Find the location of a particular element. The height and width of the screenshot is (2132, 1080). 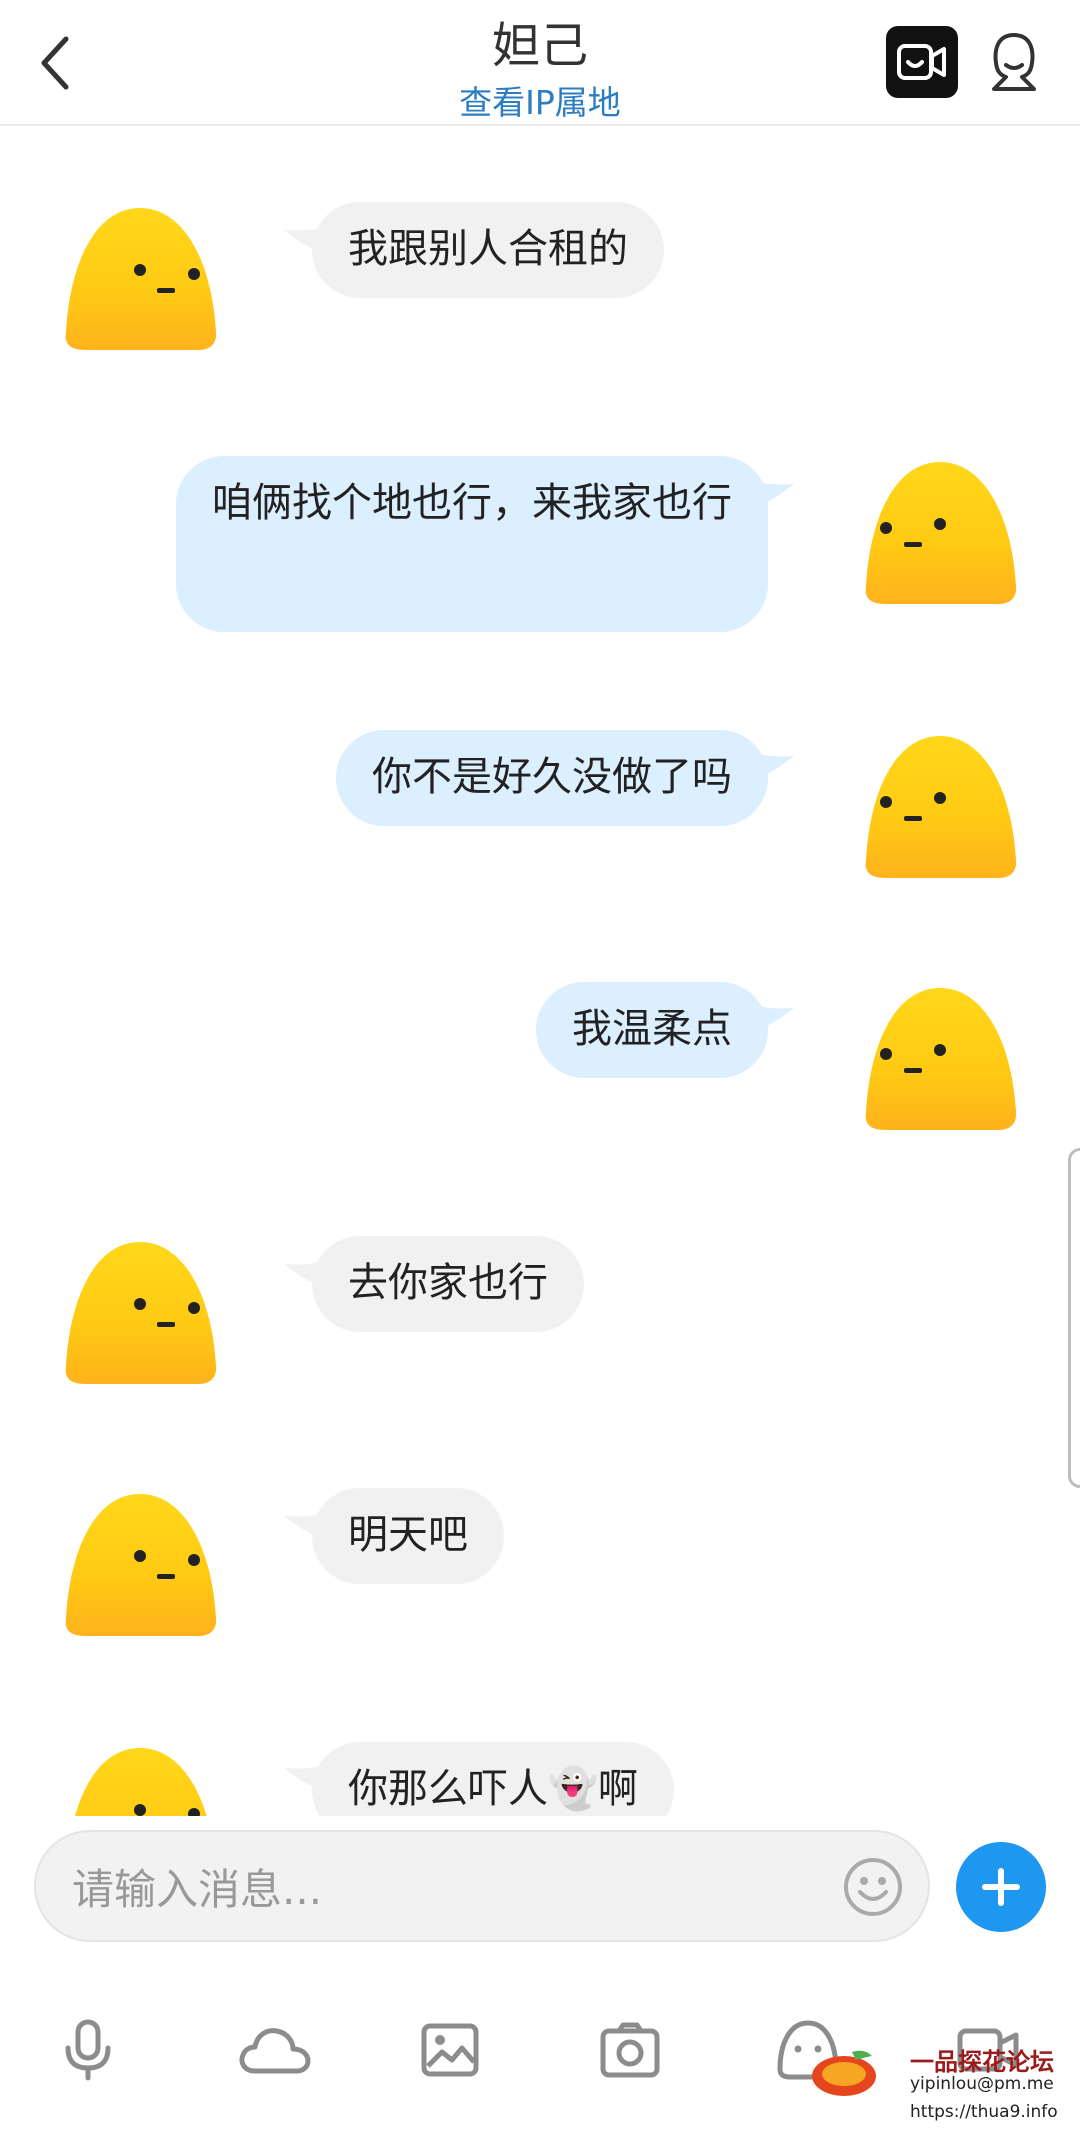

chat-header: 妲己 查看IP属地 is located at coordinates (540, 63).